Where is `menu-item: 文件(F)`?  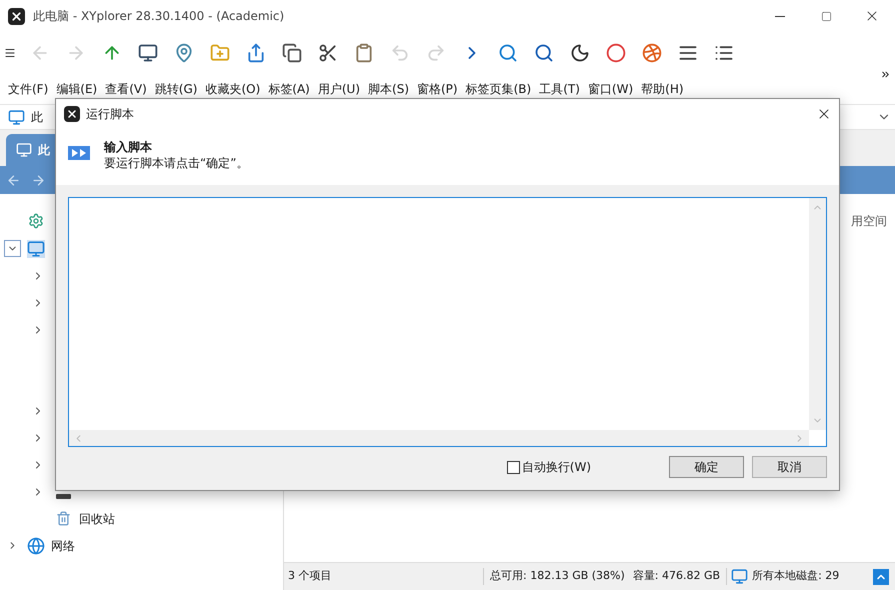
menu-item: 文件(F) is located at coordinates (28, 89).